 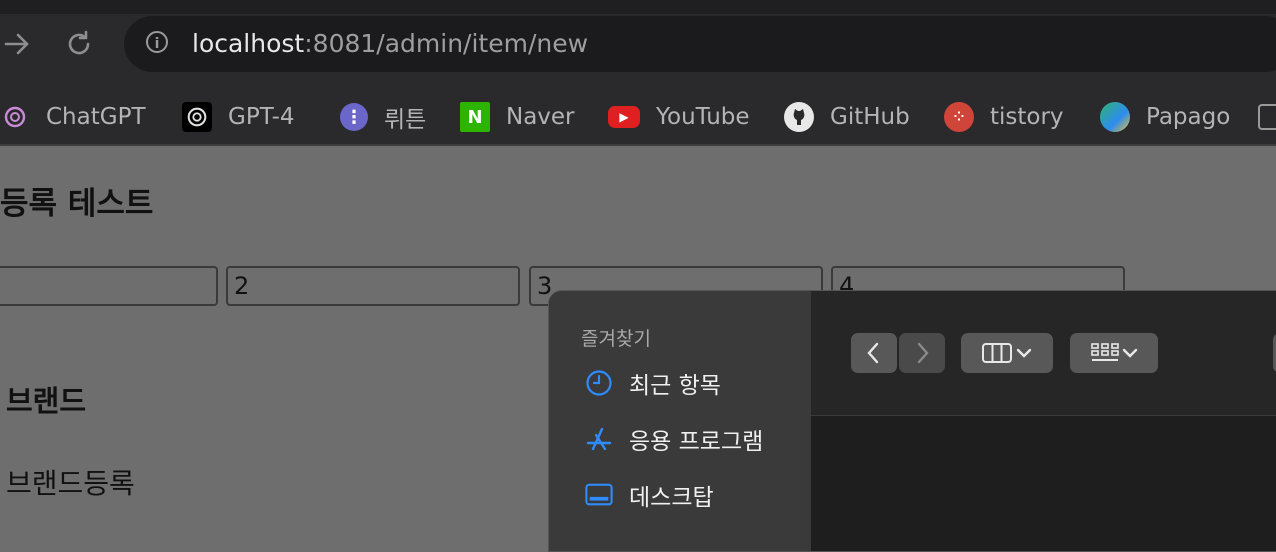 What do you see at coordinates (599, 495) in the screenshot?
I see `desktop-icon` at bounding box center [599, 495].